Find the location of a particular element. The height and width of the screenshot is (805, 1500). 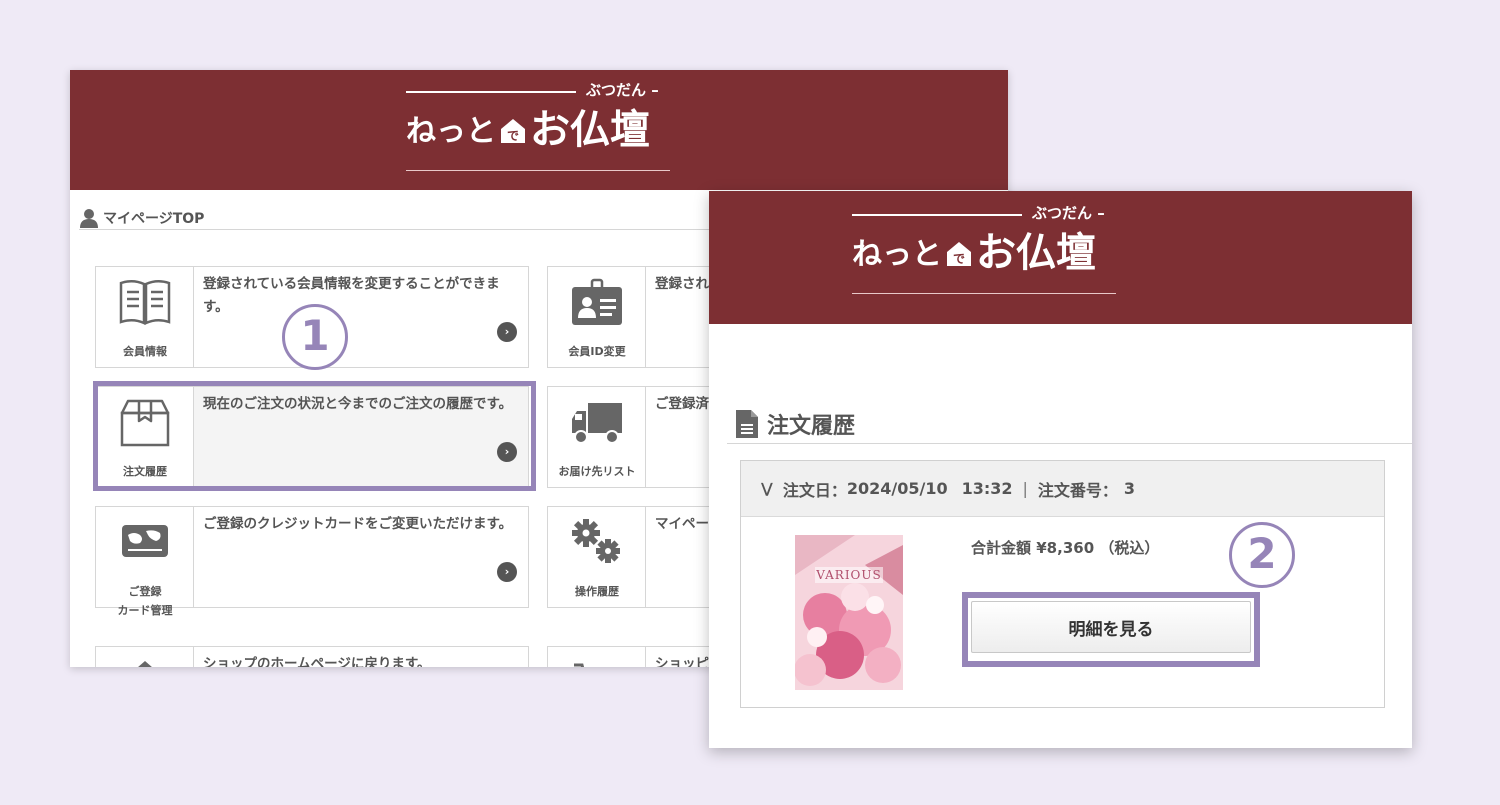

home-icon is located at coordinates (145, 664).